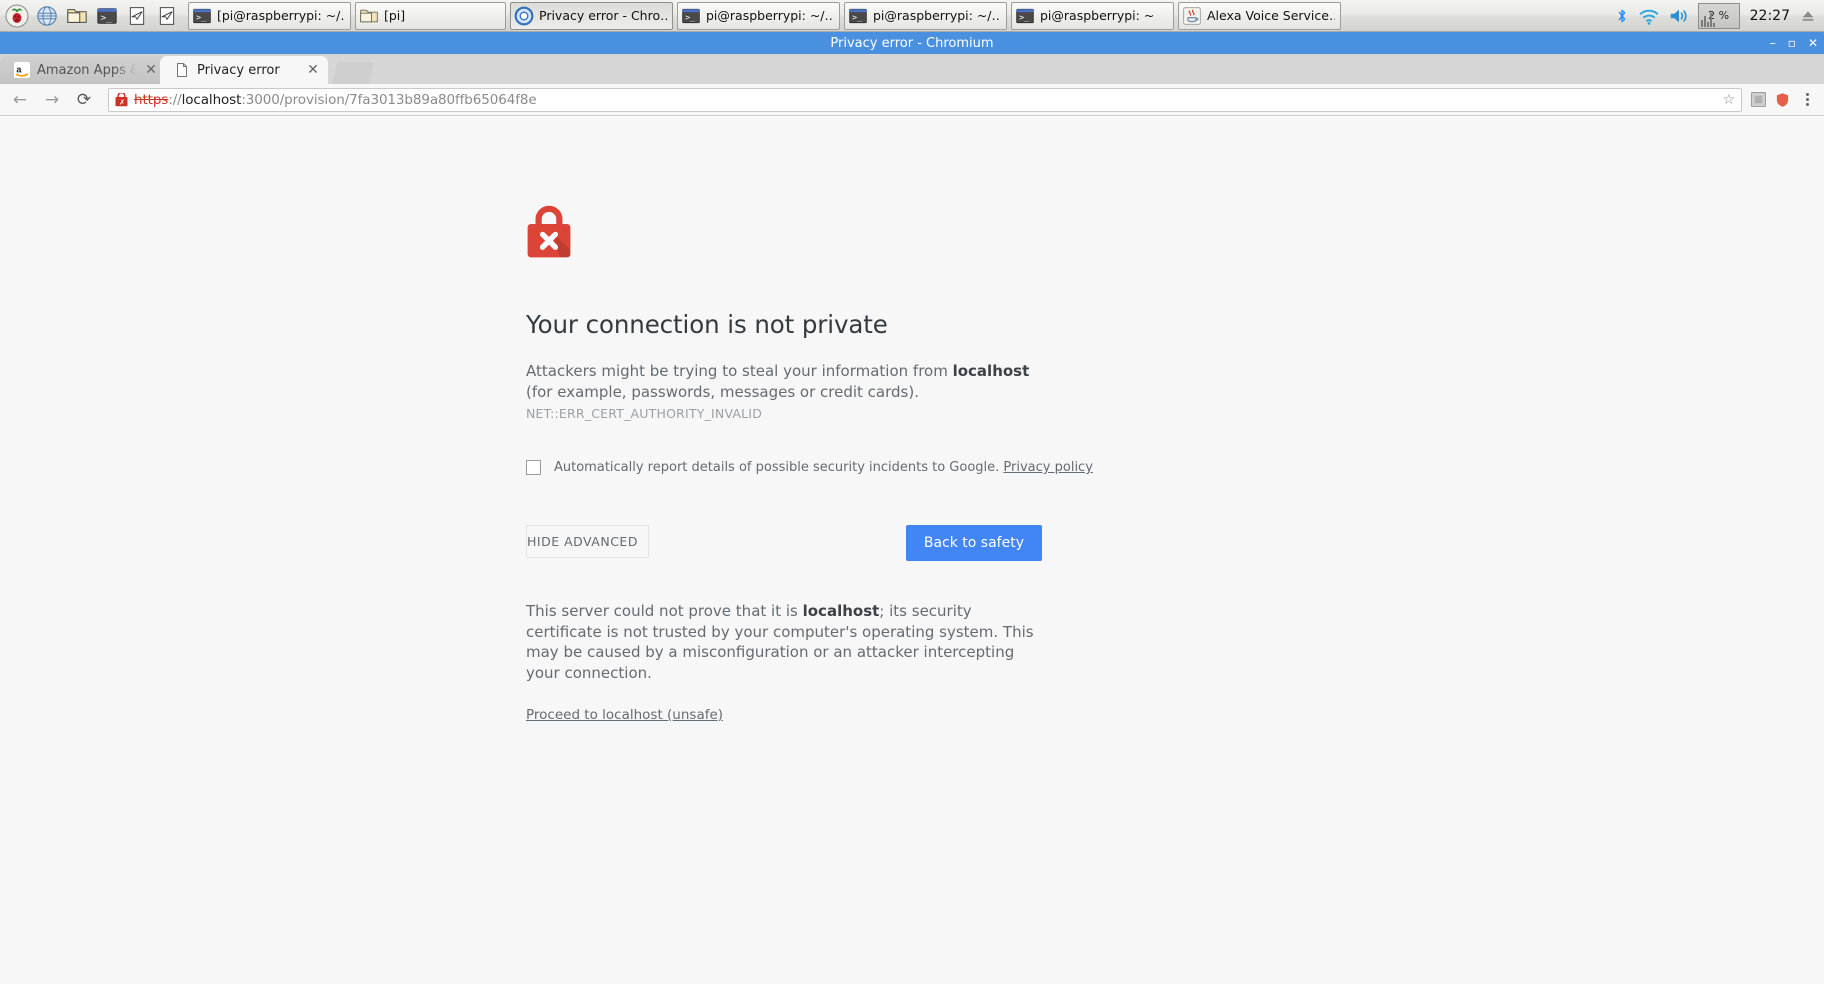 The width and height of the screenshot is (1824, 984). I want to click on browser-menu-icon, so click(1807, 100).